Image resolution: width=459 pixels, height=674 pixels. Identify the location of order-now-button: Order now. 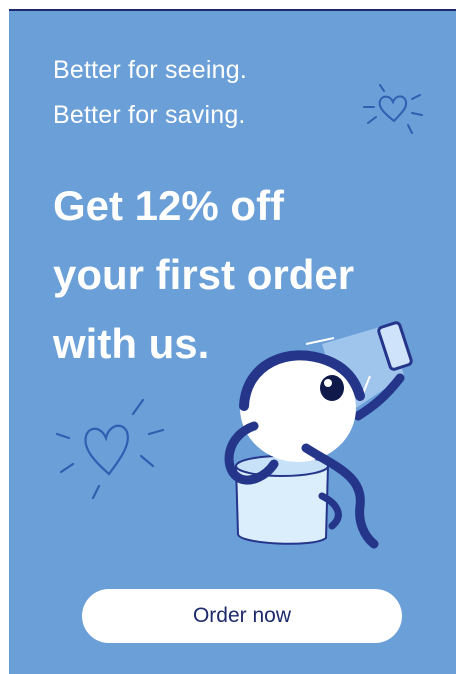
(242, 616).